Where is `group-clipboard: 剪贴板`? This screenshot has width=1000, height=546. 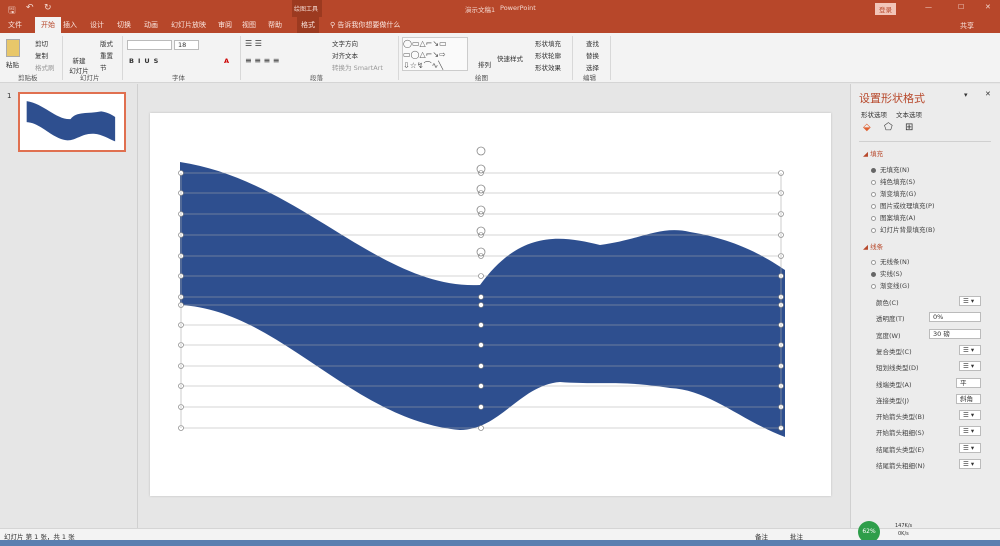
group-clipboard: 剪贴板 is located at coordinates (28, 78).